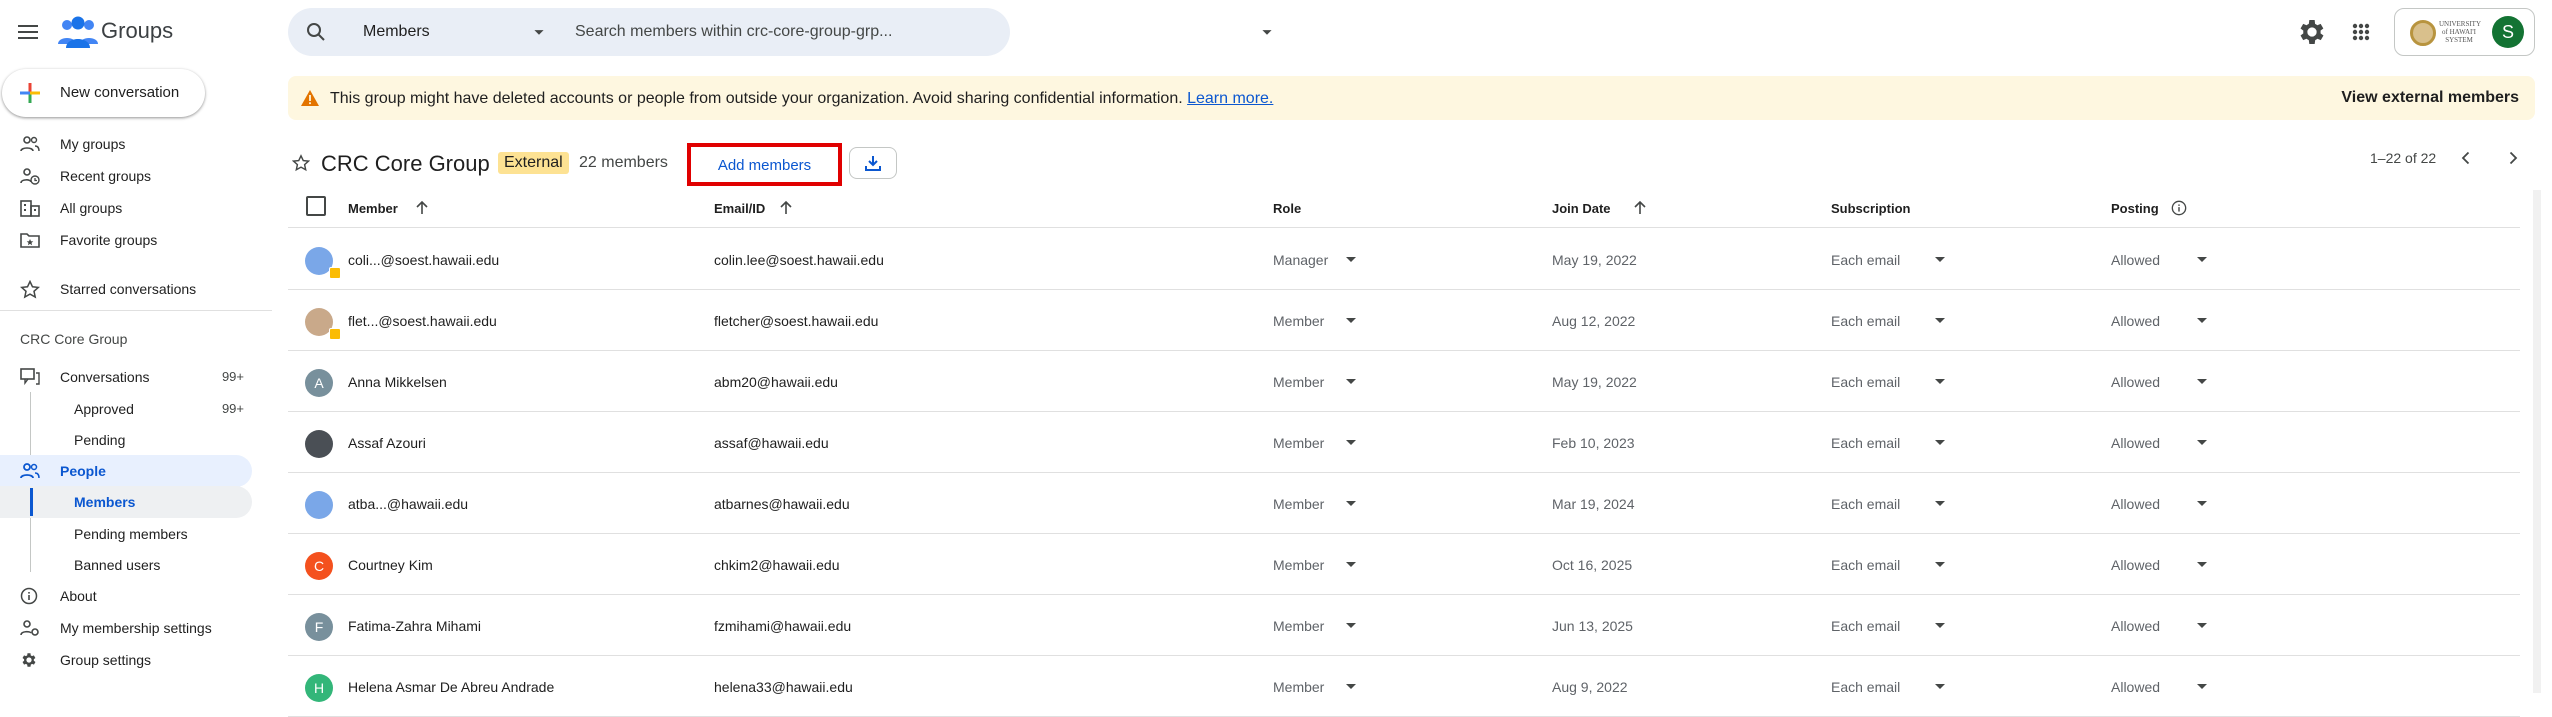  Describe the element at coordinates (2361, 32) in the screenshot. I see `google-apps-button` at that location.